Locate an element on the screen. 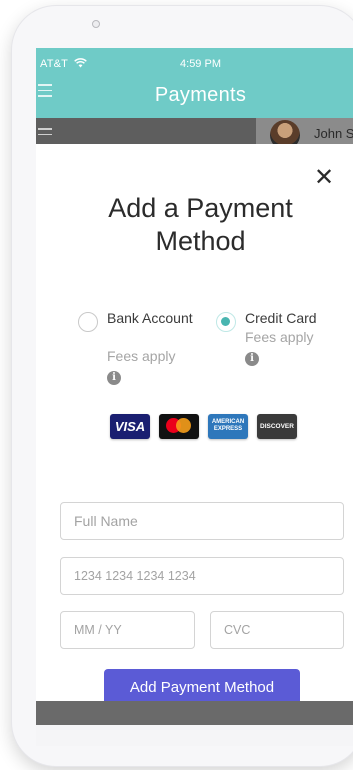 Image resolution: width=353 pixels, height=770 pixels. bottom-strip is located at coordinates (194, 735).